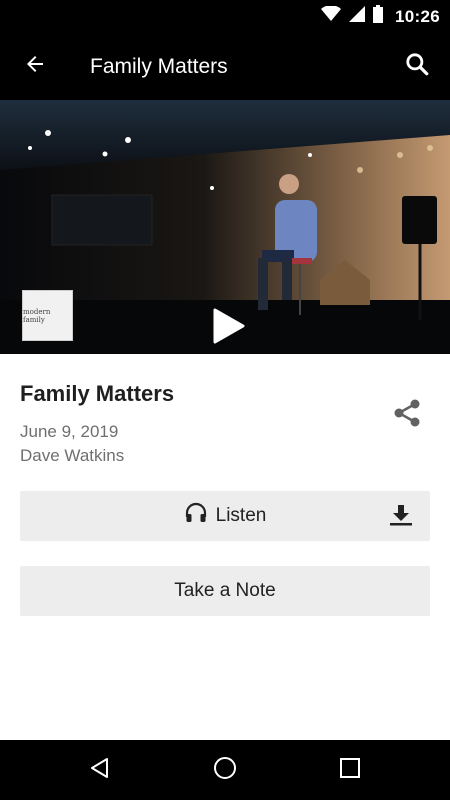 The width and height of the screenshot is (450, 800). I want to click on sermon-date: June 9, 2019, so click(69, 431).